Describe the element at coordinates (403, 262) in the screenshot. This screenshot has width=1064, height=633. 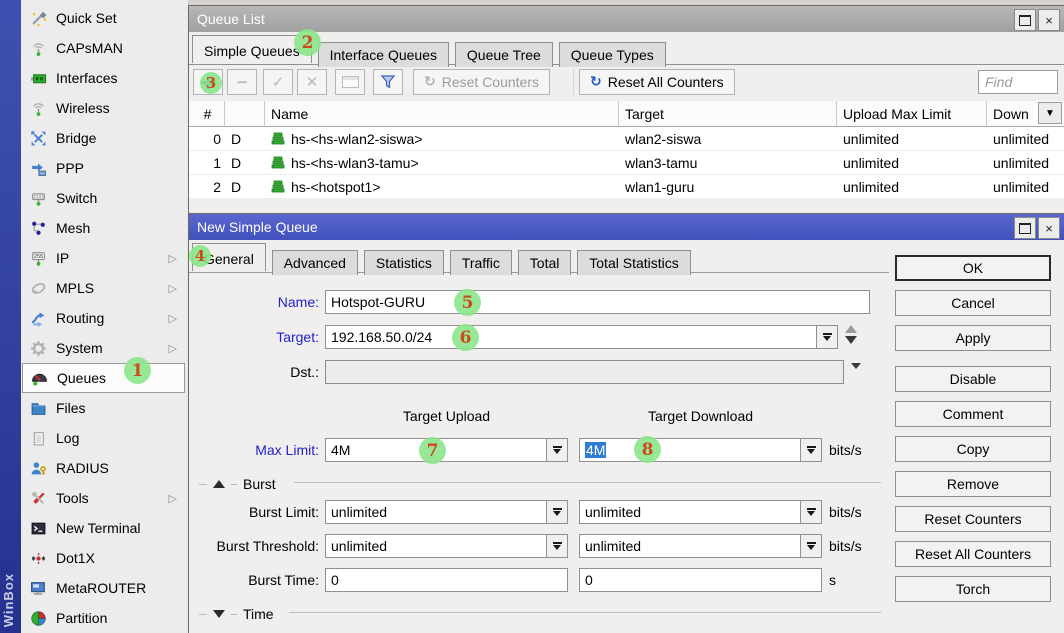
I see `tab-statistics: Statistics` at that location.